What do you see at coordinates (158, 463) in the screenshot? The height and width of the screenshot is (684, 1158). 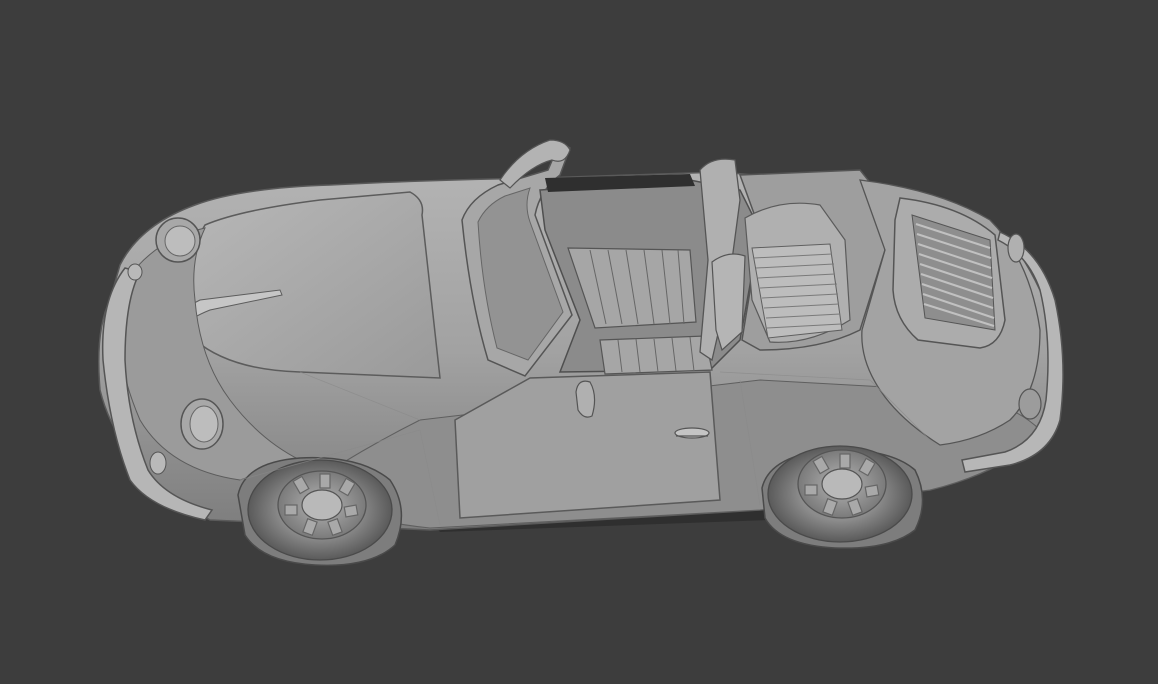 I see `front-indicator` at bounding box center [158, 463].